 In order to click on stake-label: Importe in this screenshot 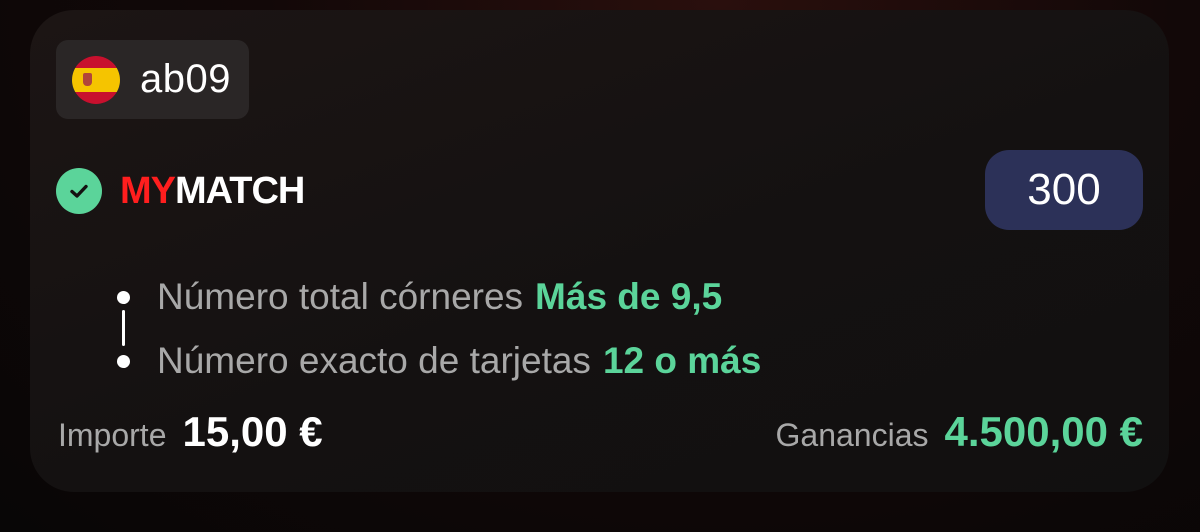, I will do `click(112, 435)`.